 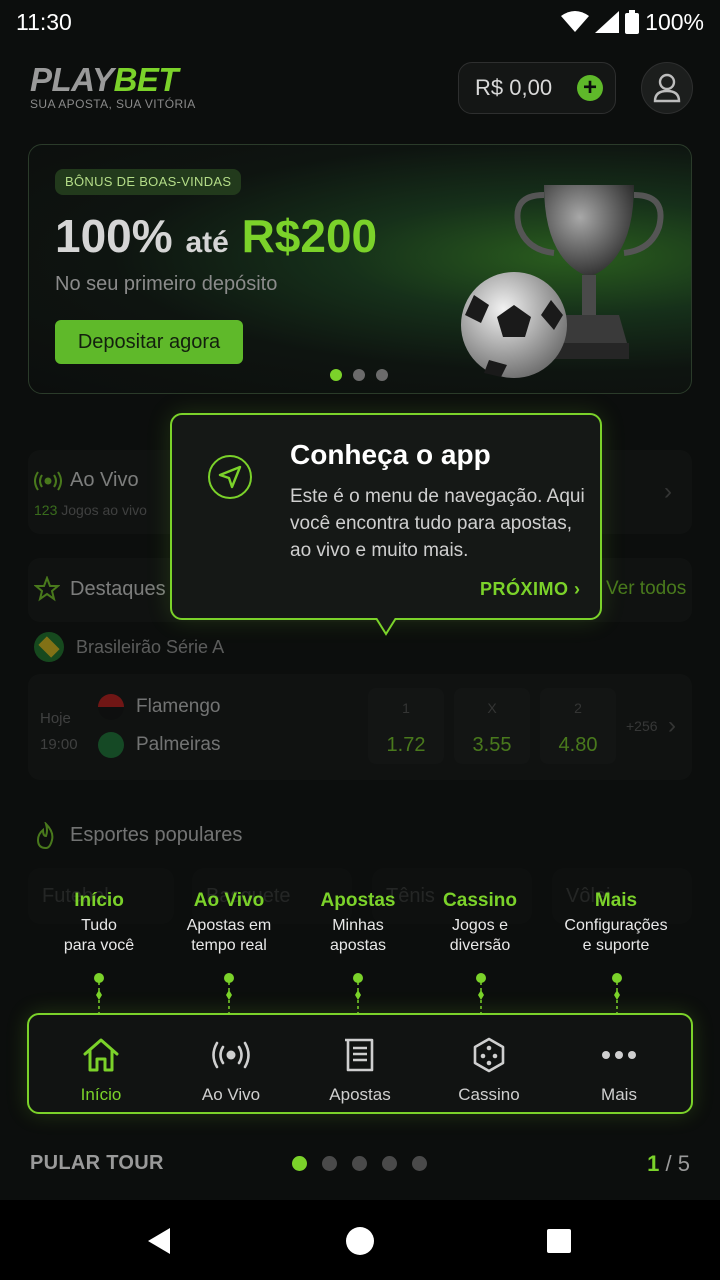 I want to click on tab-cassino: Cassino, so click(x=489, y=1070).